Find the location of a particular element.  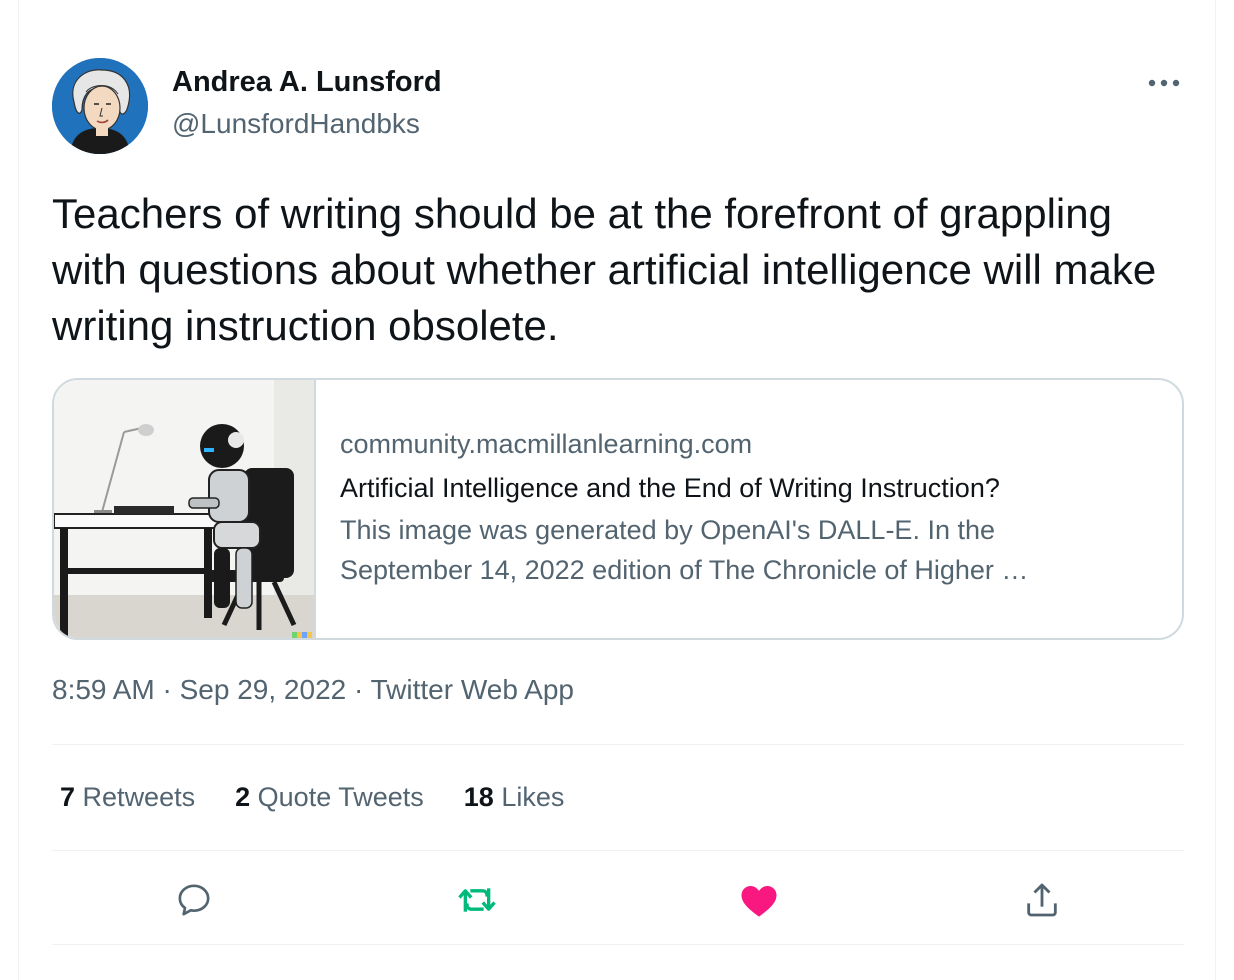

robot-at-desk-image is located at coordinates (184, 509).